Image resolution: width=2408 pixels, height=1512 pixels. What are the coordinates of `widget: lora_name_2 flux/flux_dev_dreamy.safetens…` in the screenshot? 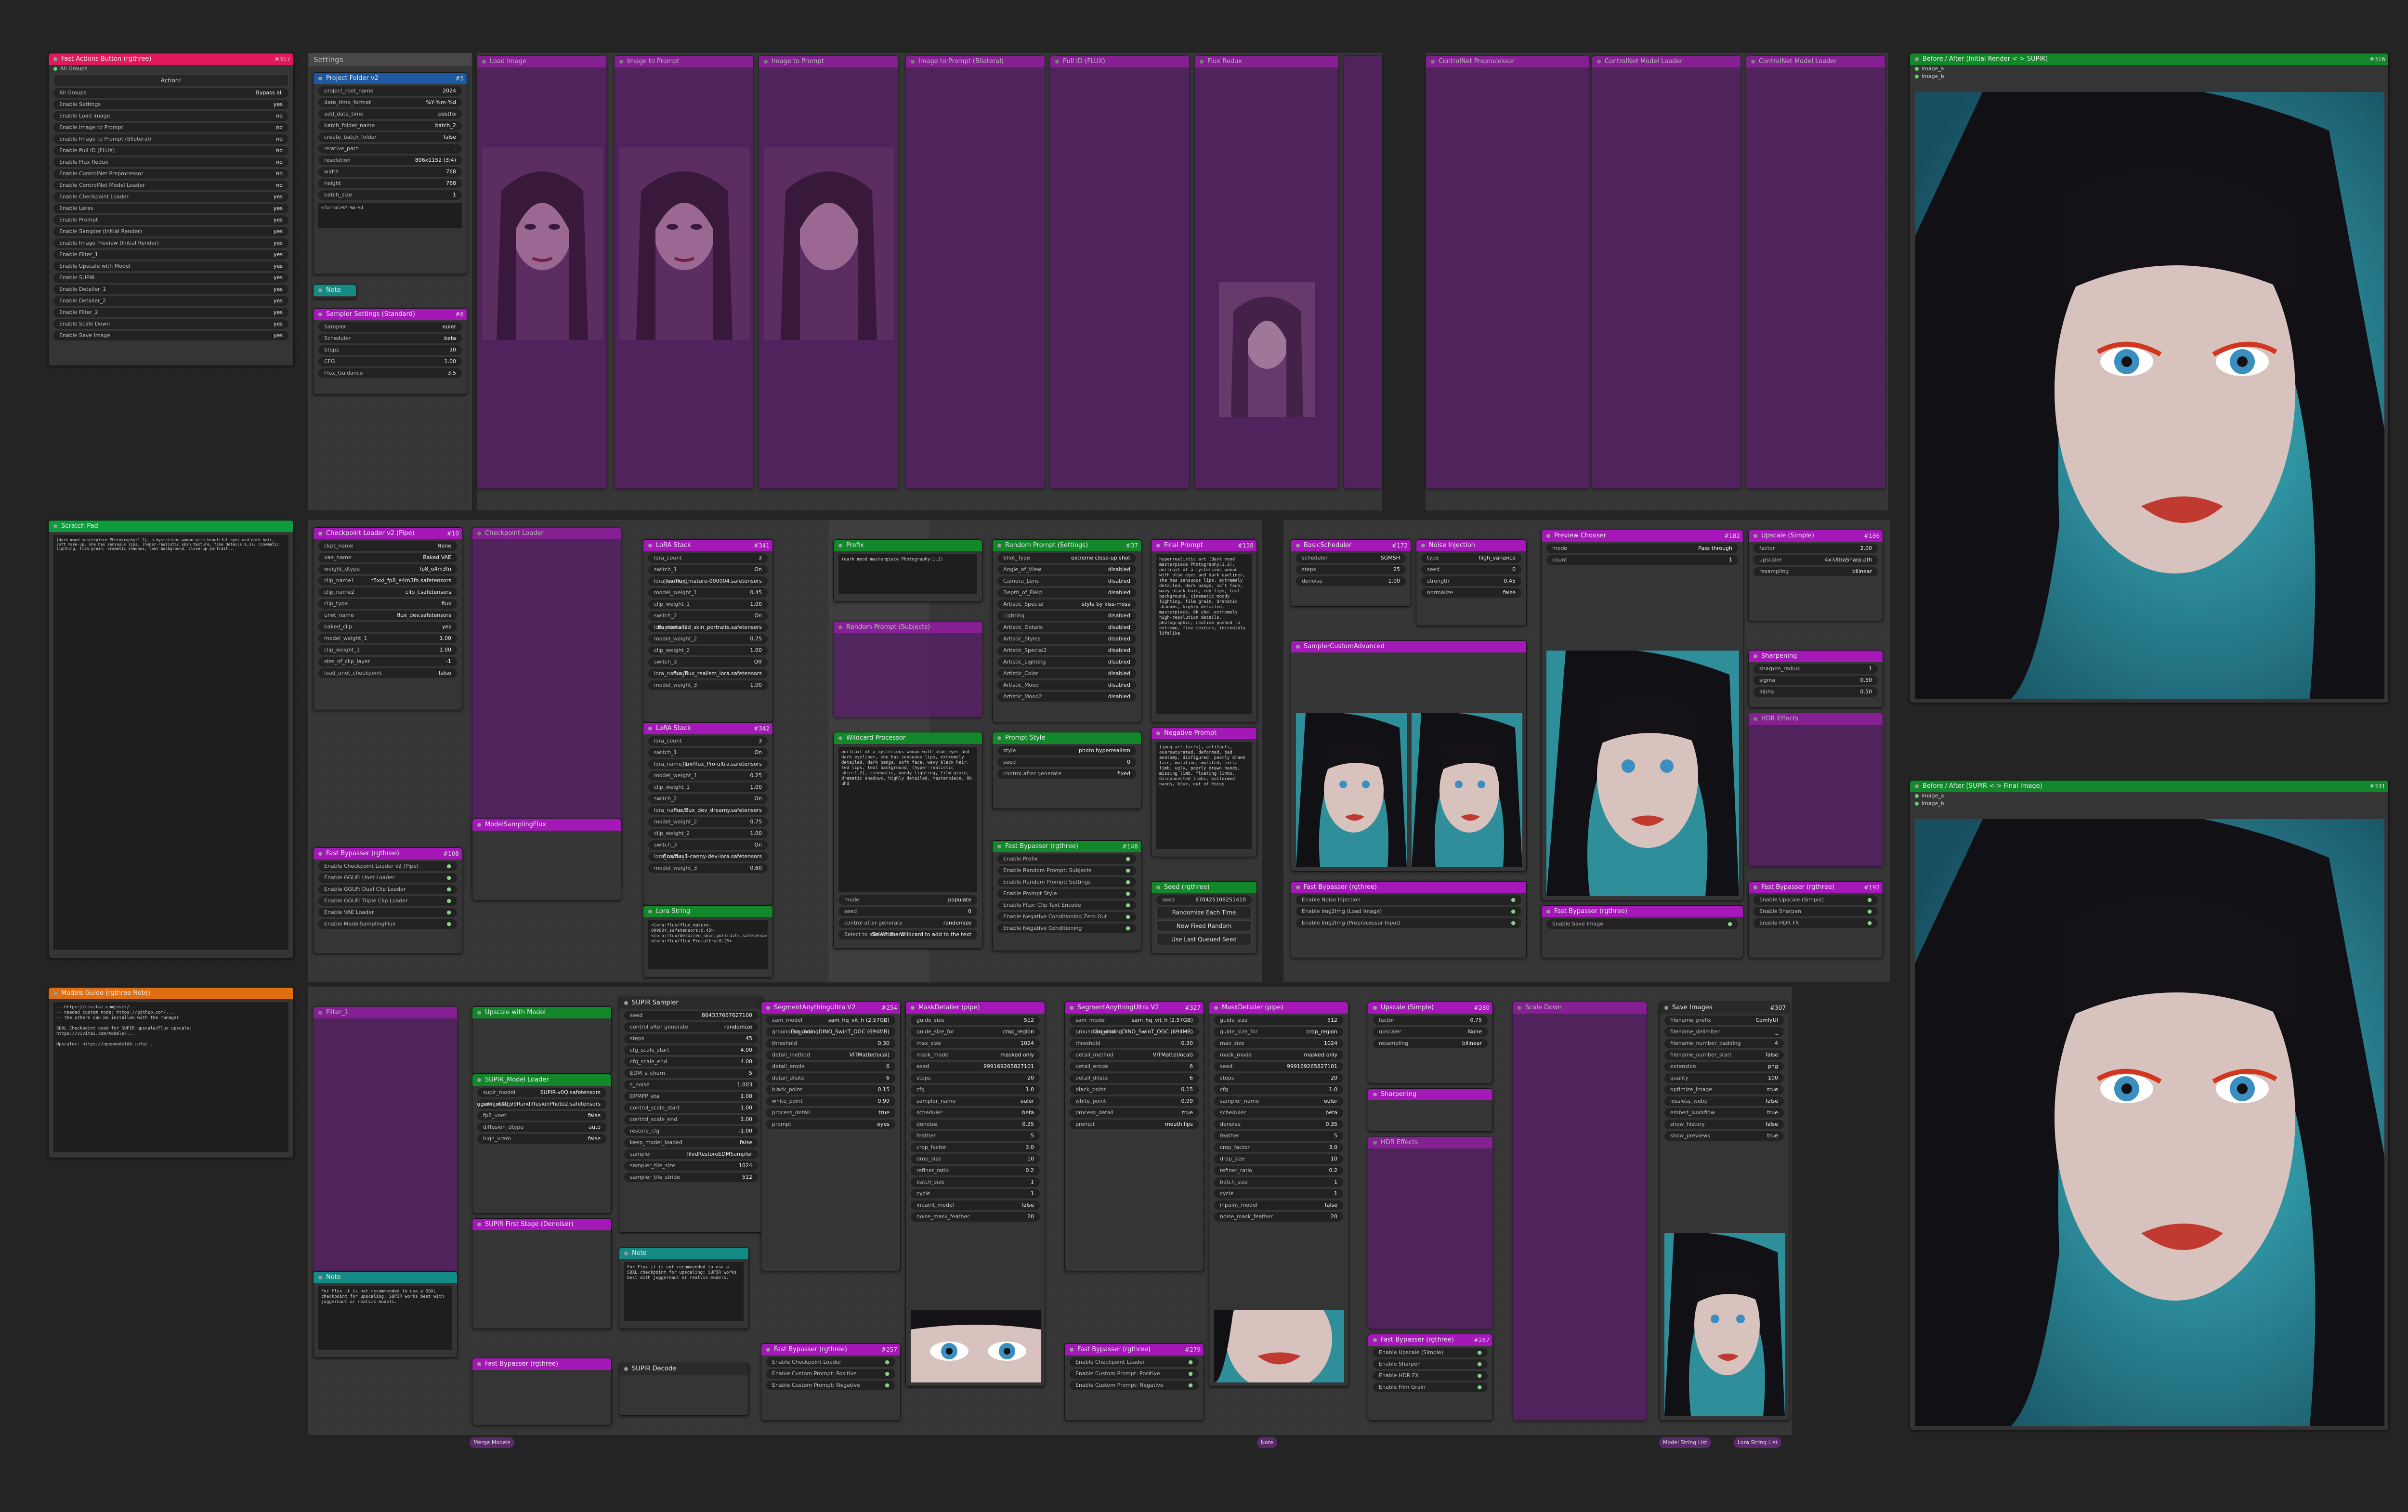 It's located at (708, 810).